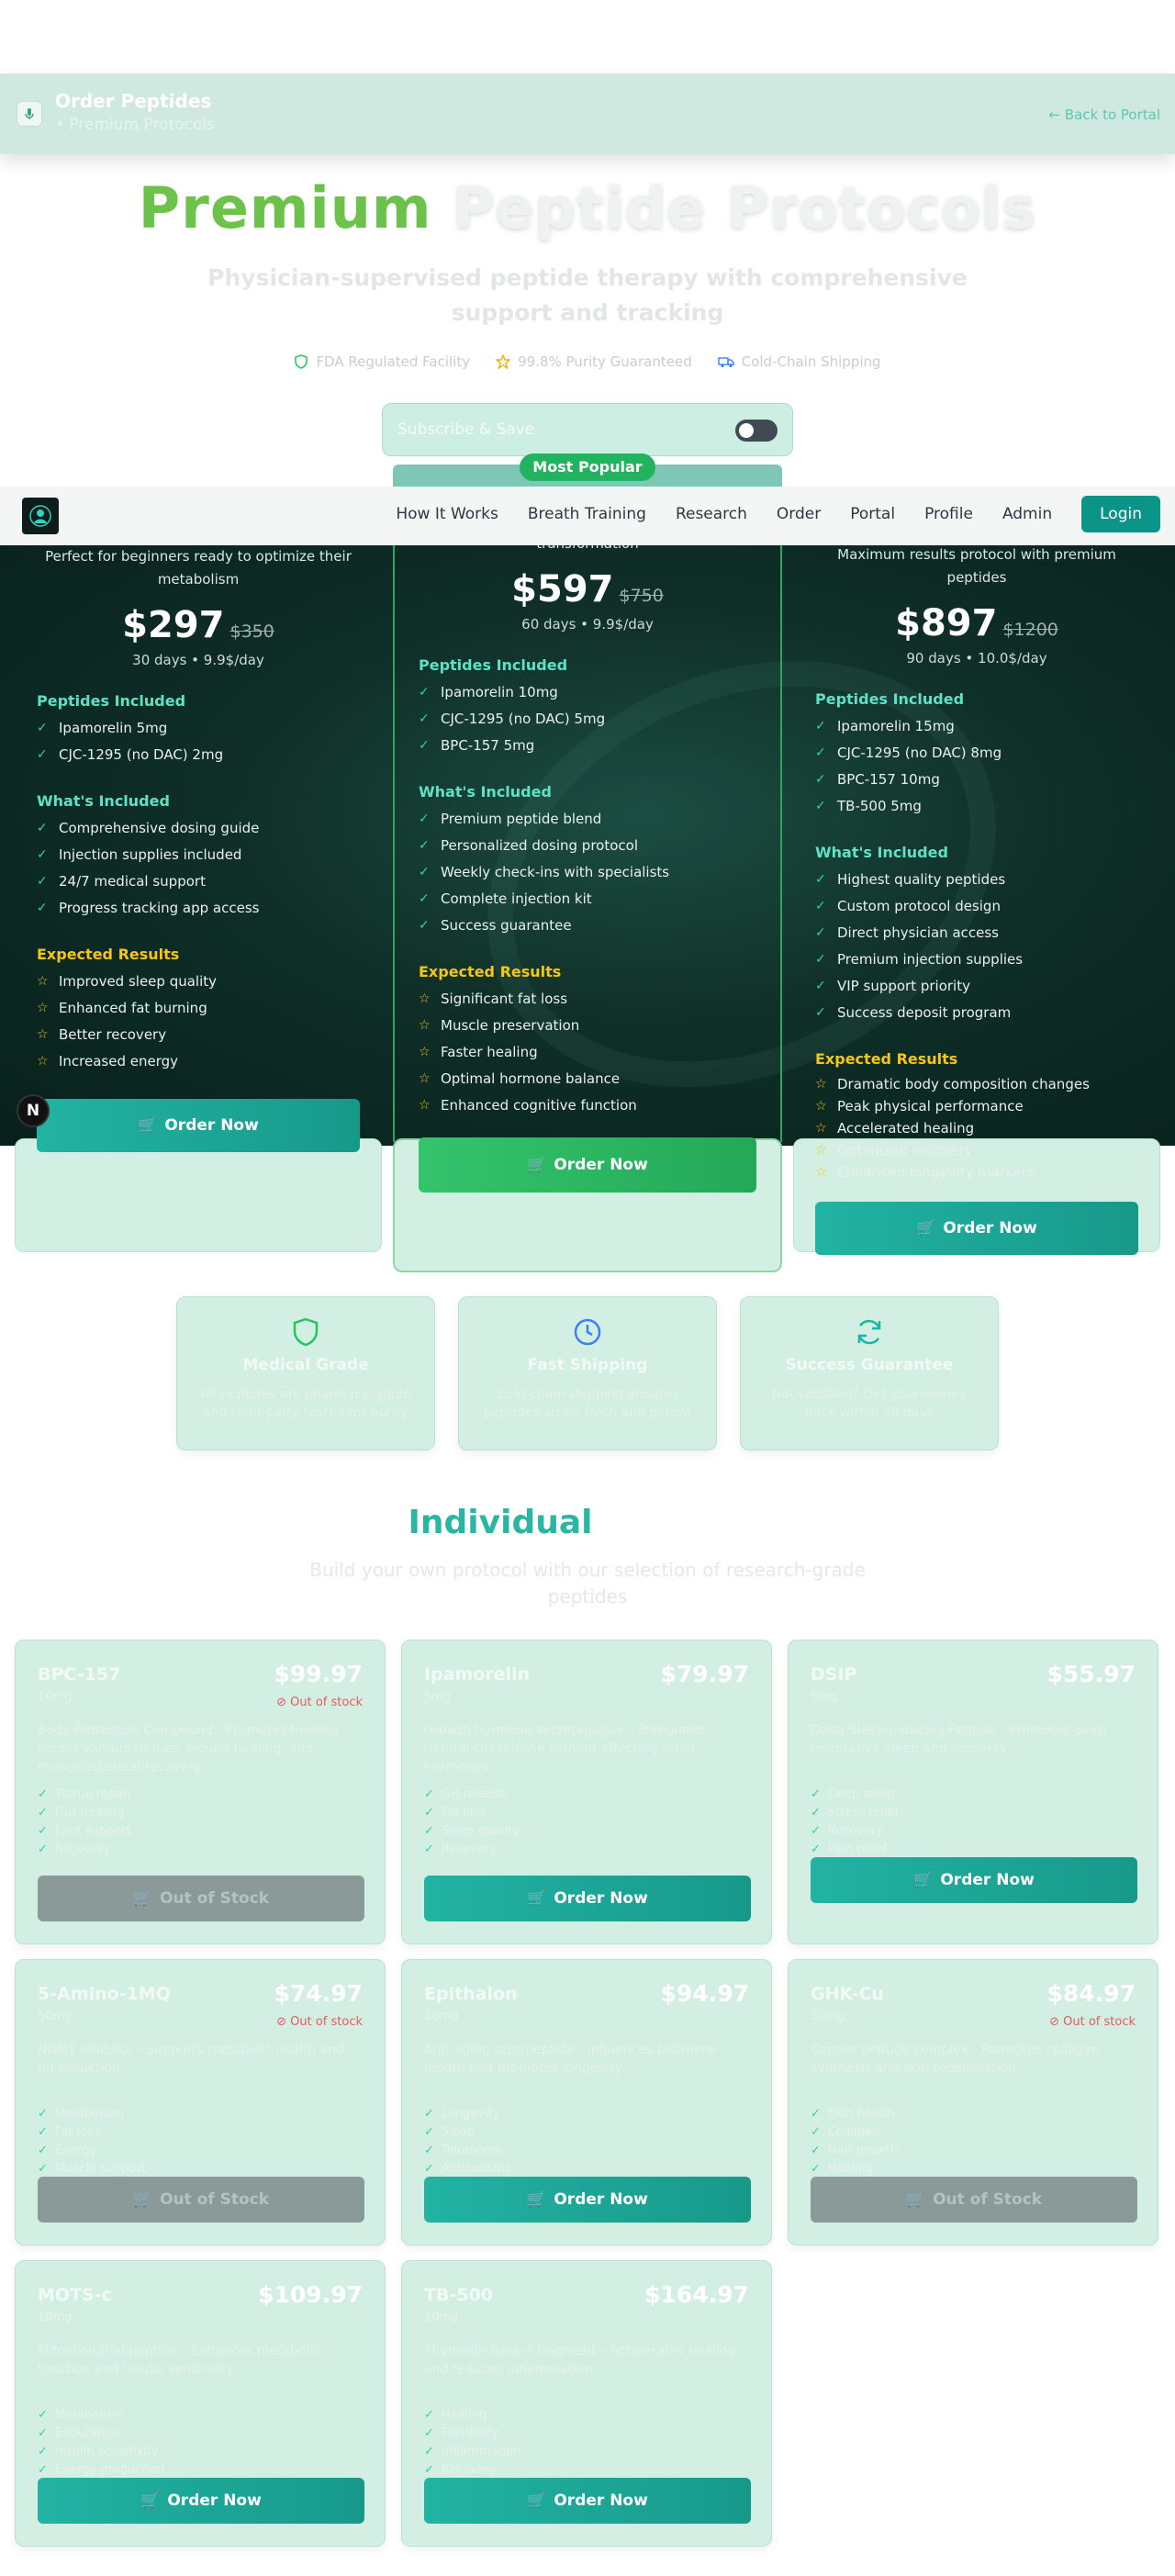 The width and height of the screenshot is (1175, 2576). I want to click on item-text: TB-500 5mg, so click(879, 806).